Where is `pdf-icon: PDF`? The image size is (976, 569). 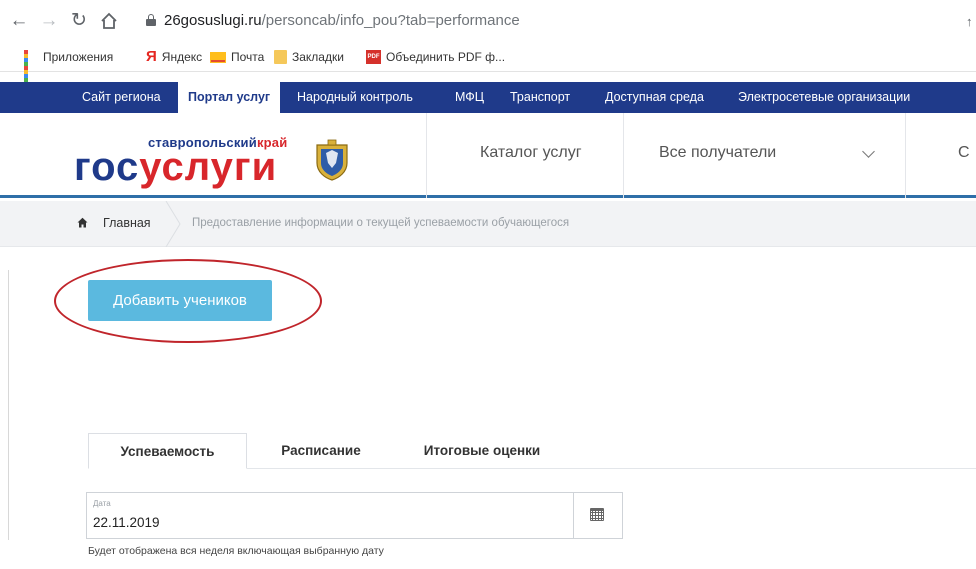
pdf-icon: PDF is located at coordinates (373, 57).